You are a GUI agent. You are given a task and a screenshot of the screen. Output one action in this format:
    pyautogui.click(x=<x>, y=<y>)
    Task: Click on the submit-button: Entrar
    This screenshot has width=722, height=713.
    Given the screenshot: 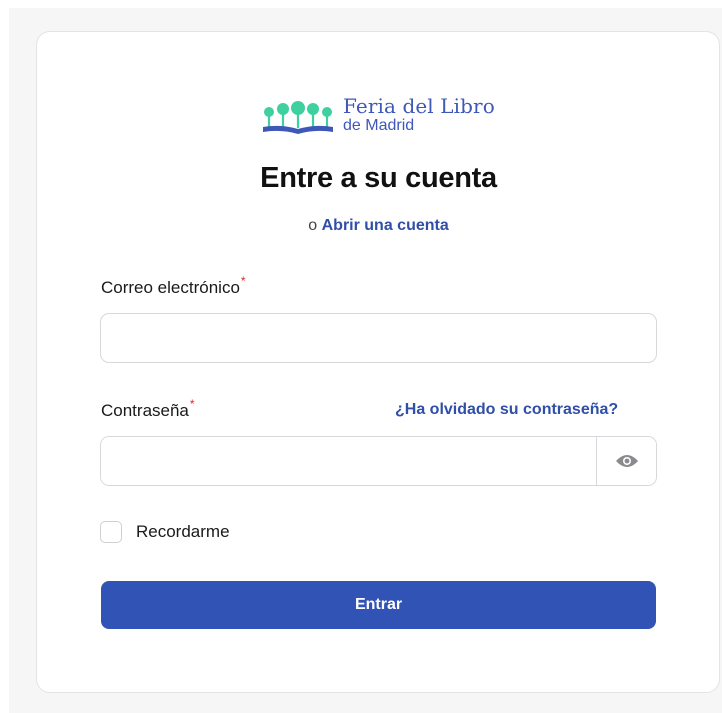 What is the action you would take?
    pyautogui.click(x=378, y=605)
    